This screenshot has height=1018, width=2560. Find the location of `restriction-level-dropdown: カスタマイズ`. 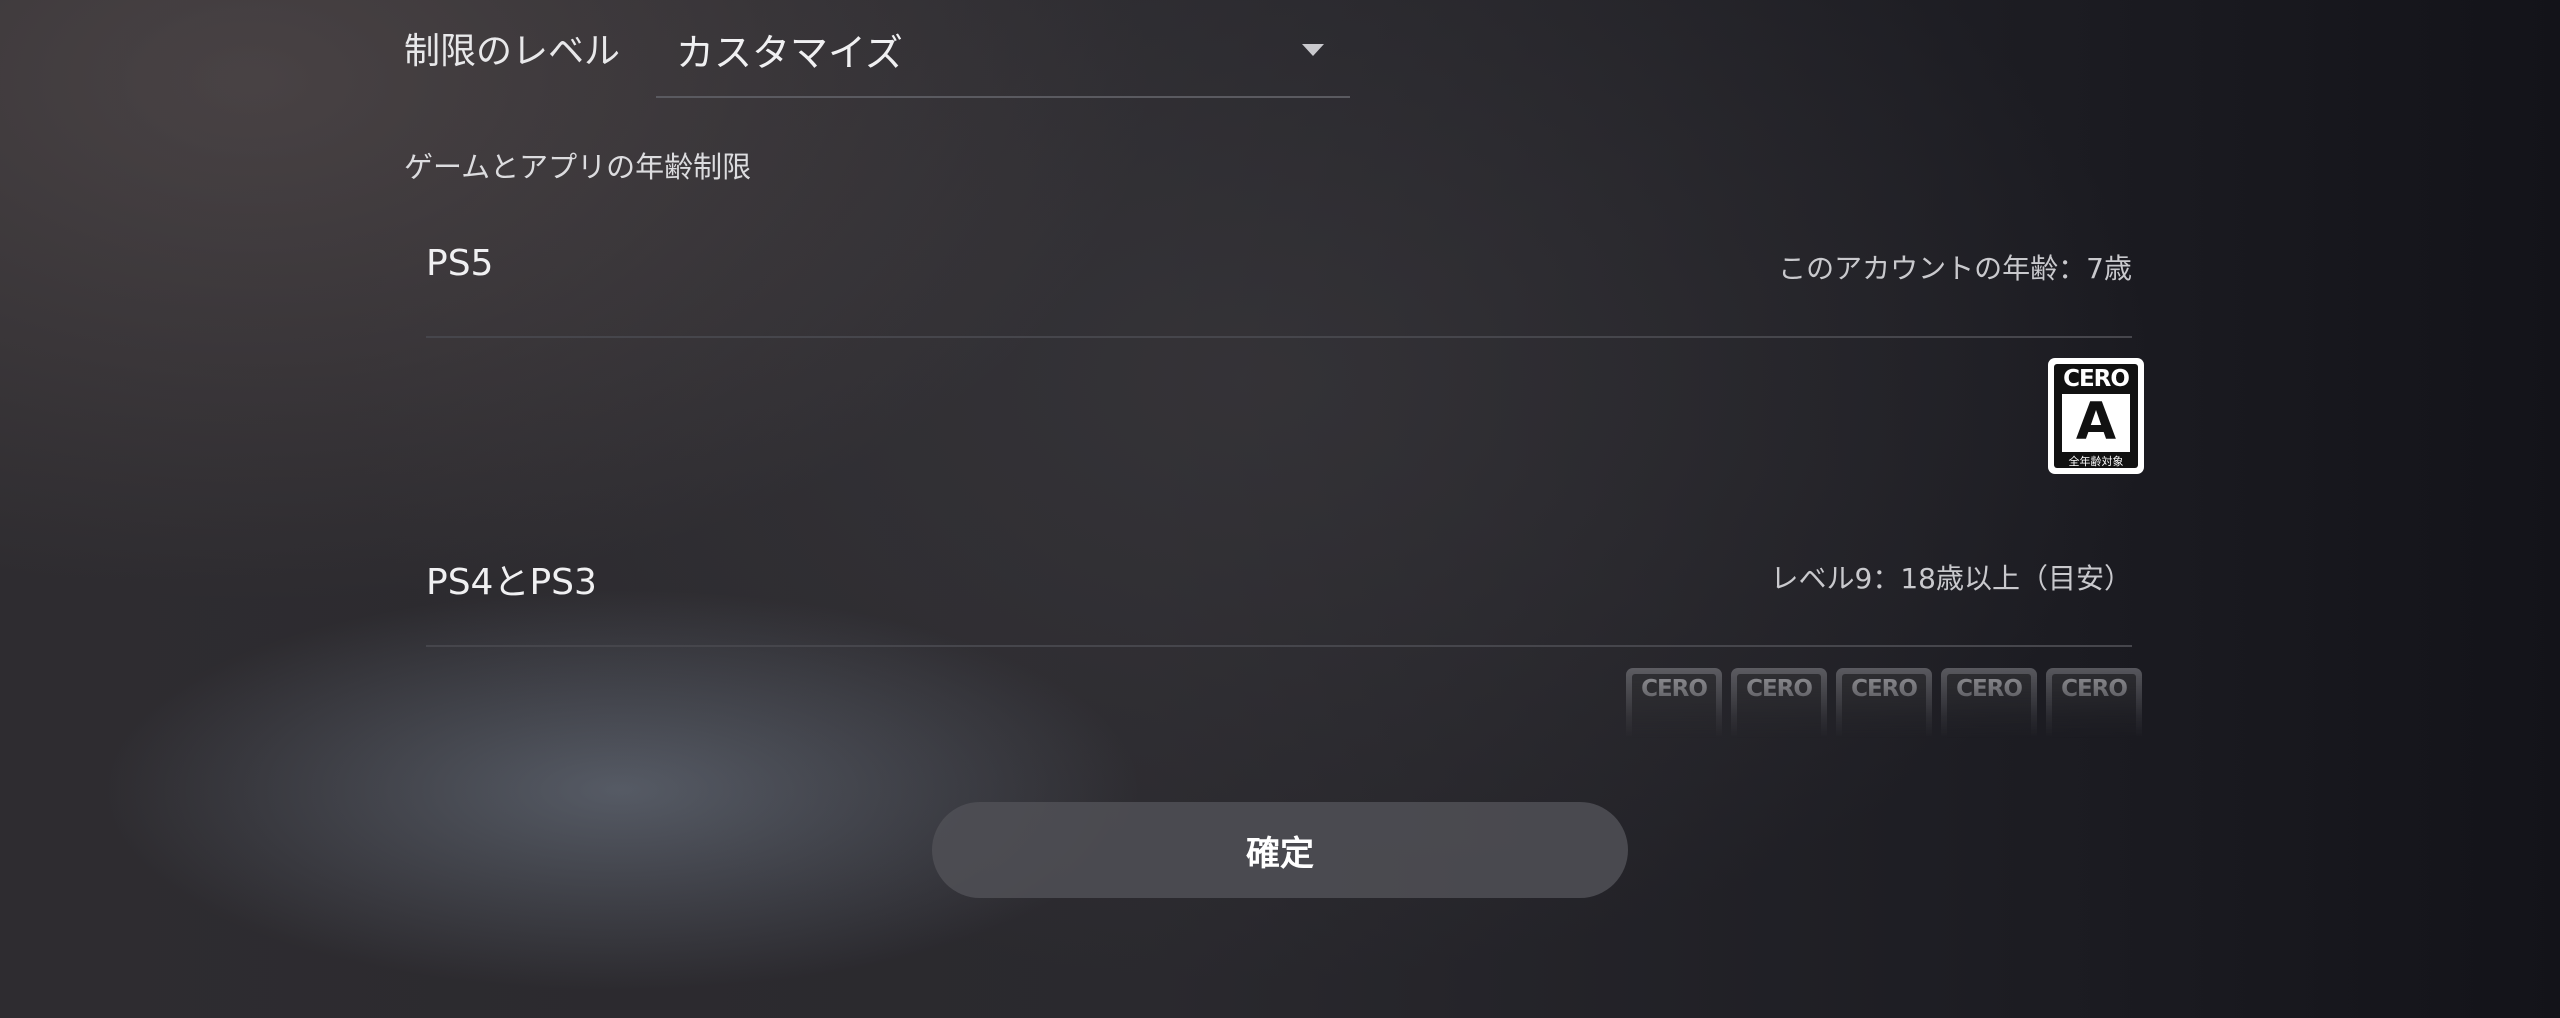

restriction-level-dropdown: カスタマイズ is located at coordinates (1003, 49).